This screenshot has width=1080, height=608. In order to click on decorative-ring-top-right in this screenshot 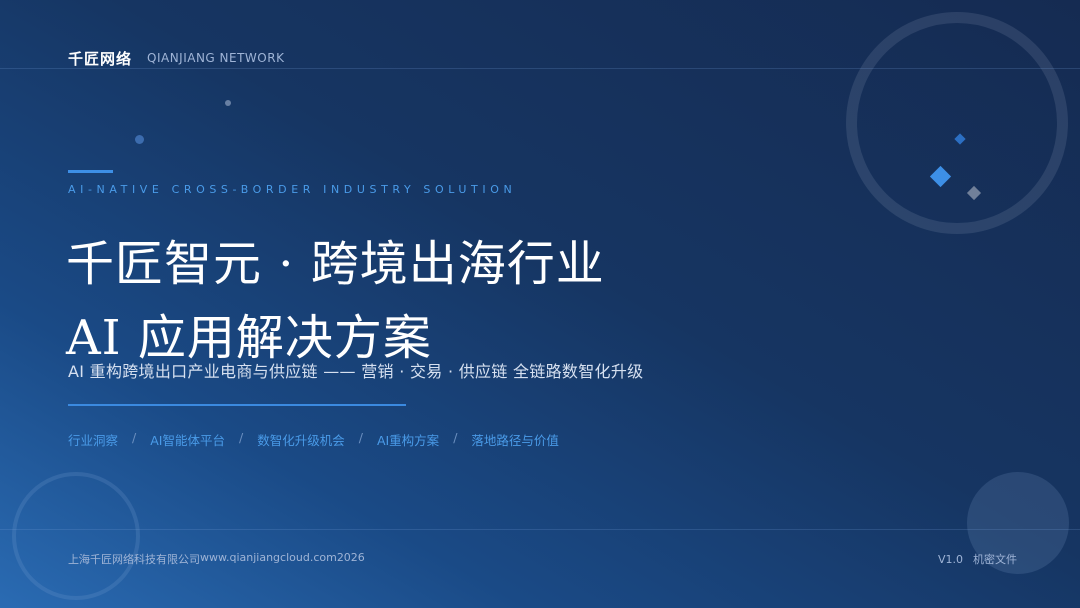, I will do `click(957, 123)`.